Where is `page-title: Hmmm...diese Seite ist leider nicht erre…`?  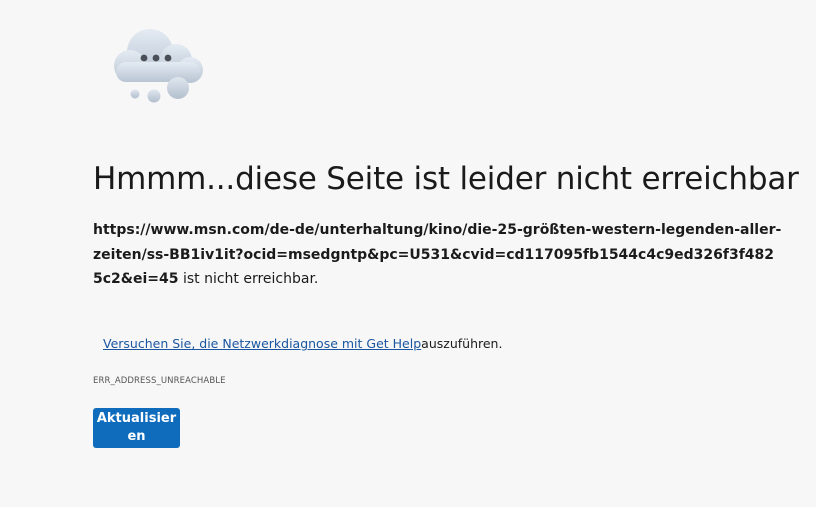
page-title: Hmmm...diese Seite ist leider nicht erre… is located at coordinates (446, 179).